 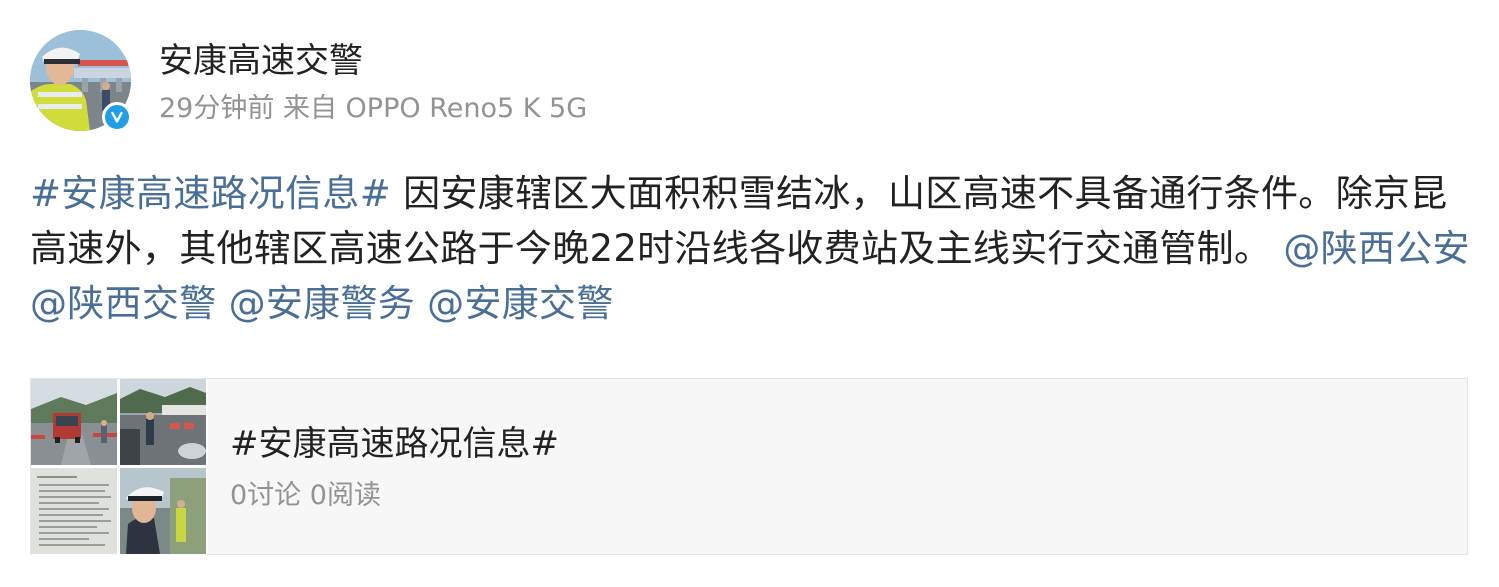 I want to click on post-time: 29分钟前, so click(x=216, y=108).